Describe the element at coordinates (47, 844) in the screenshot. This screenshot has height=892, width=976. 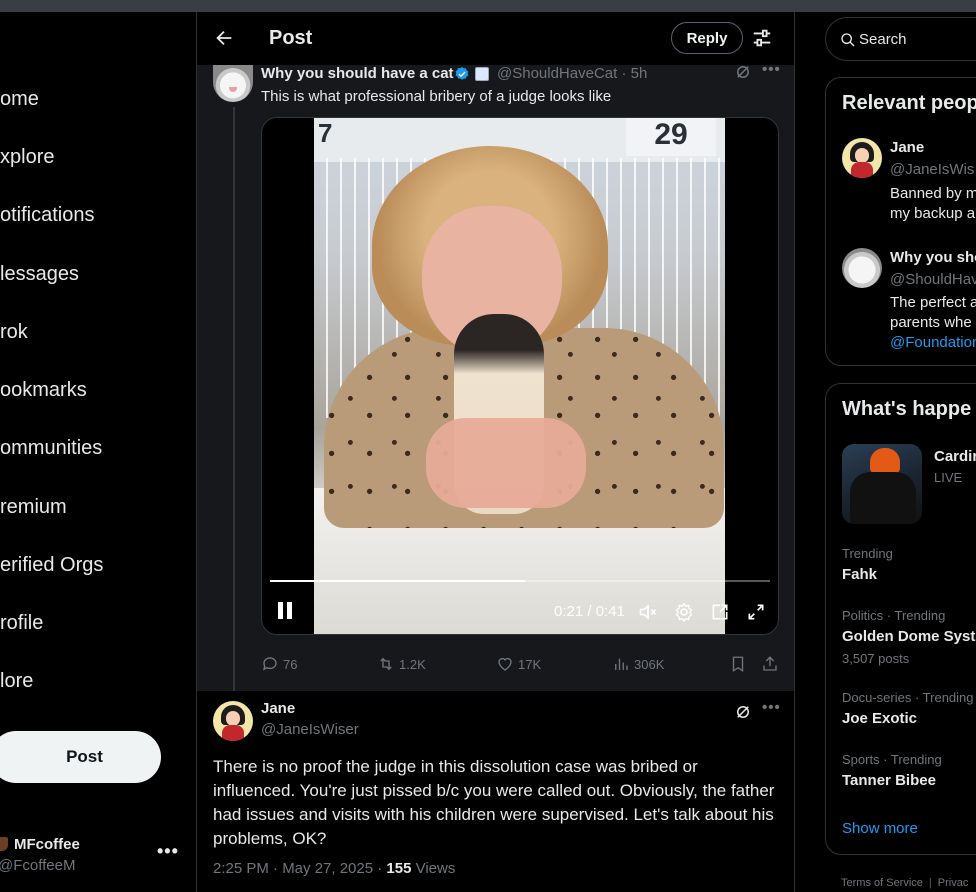
I see `account-name: MFcoffee` at that location.